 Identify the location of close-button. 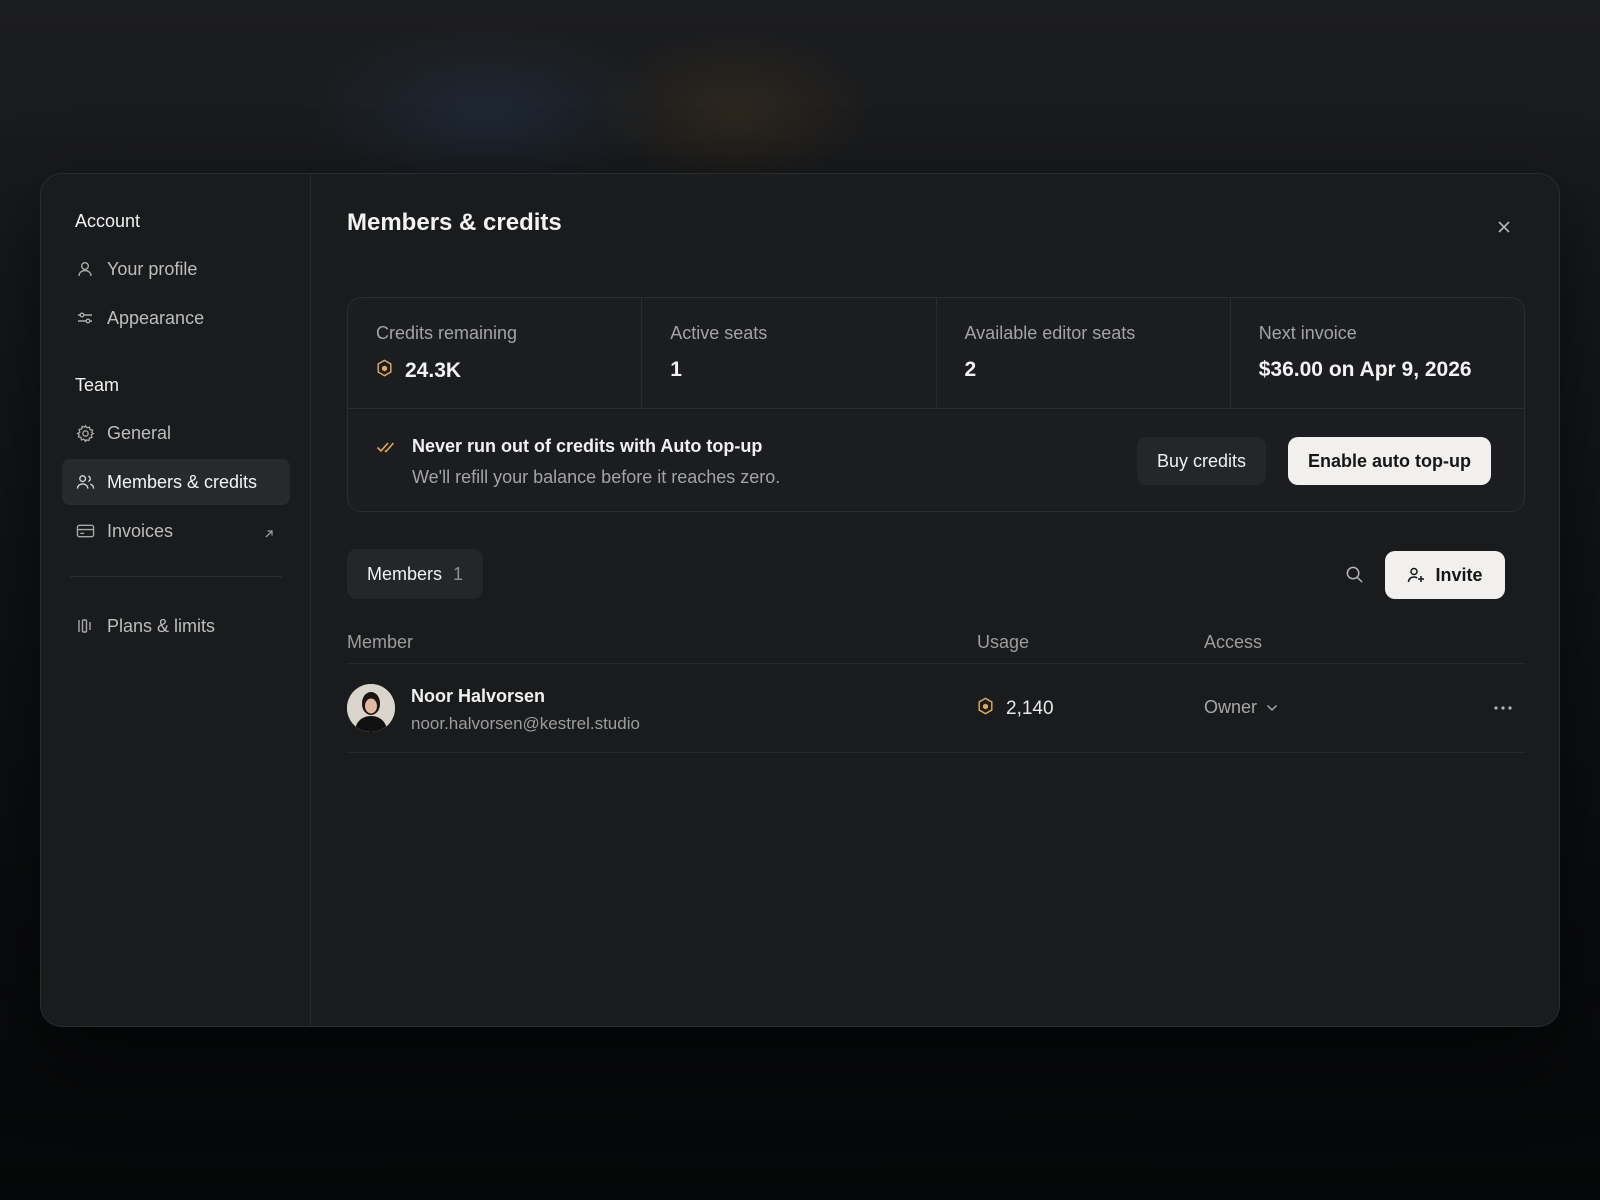
(1504, 227).